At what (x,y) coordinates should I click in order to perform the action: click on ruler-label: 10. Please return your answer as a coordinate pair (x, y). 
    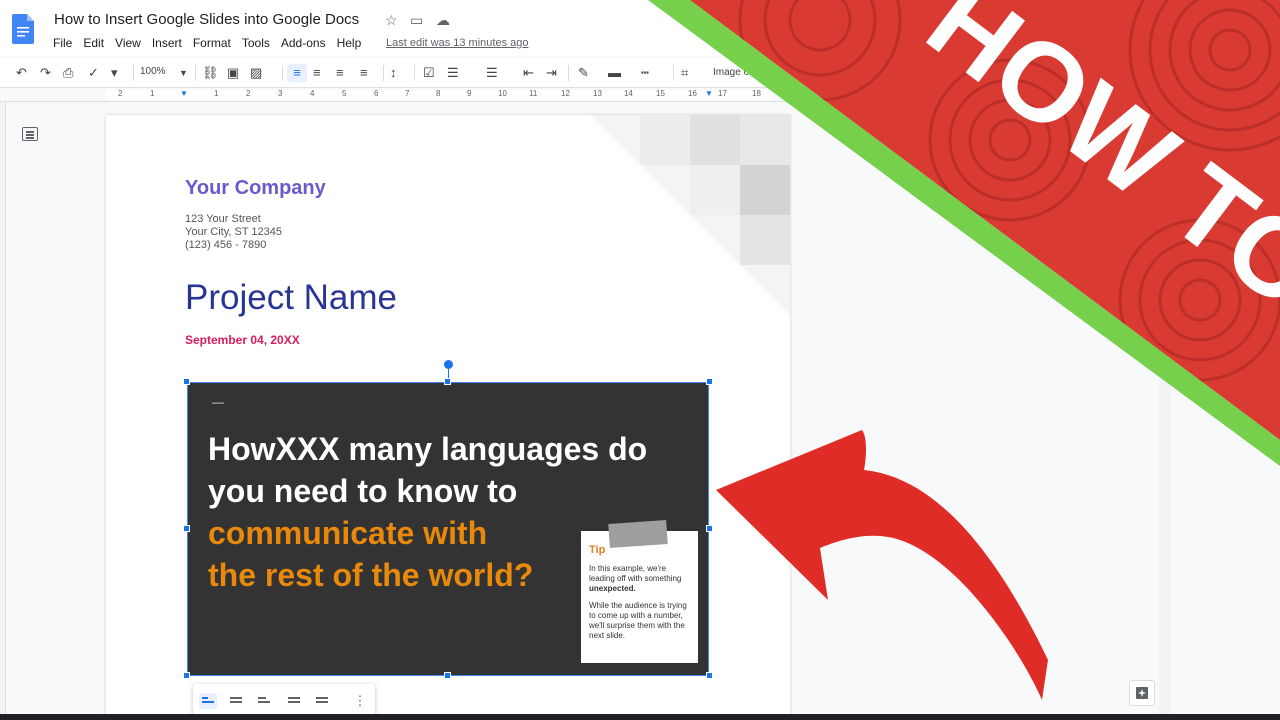
    Looking at the image, I should click on (502, 93).